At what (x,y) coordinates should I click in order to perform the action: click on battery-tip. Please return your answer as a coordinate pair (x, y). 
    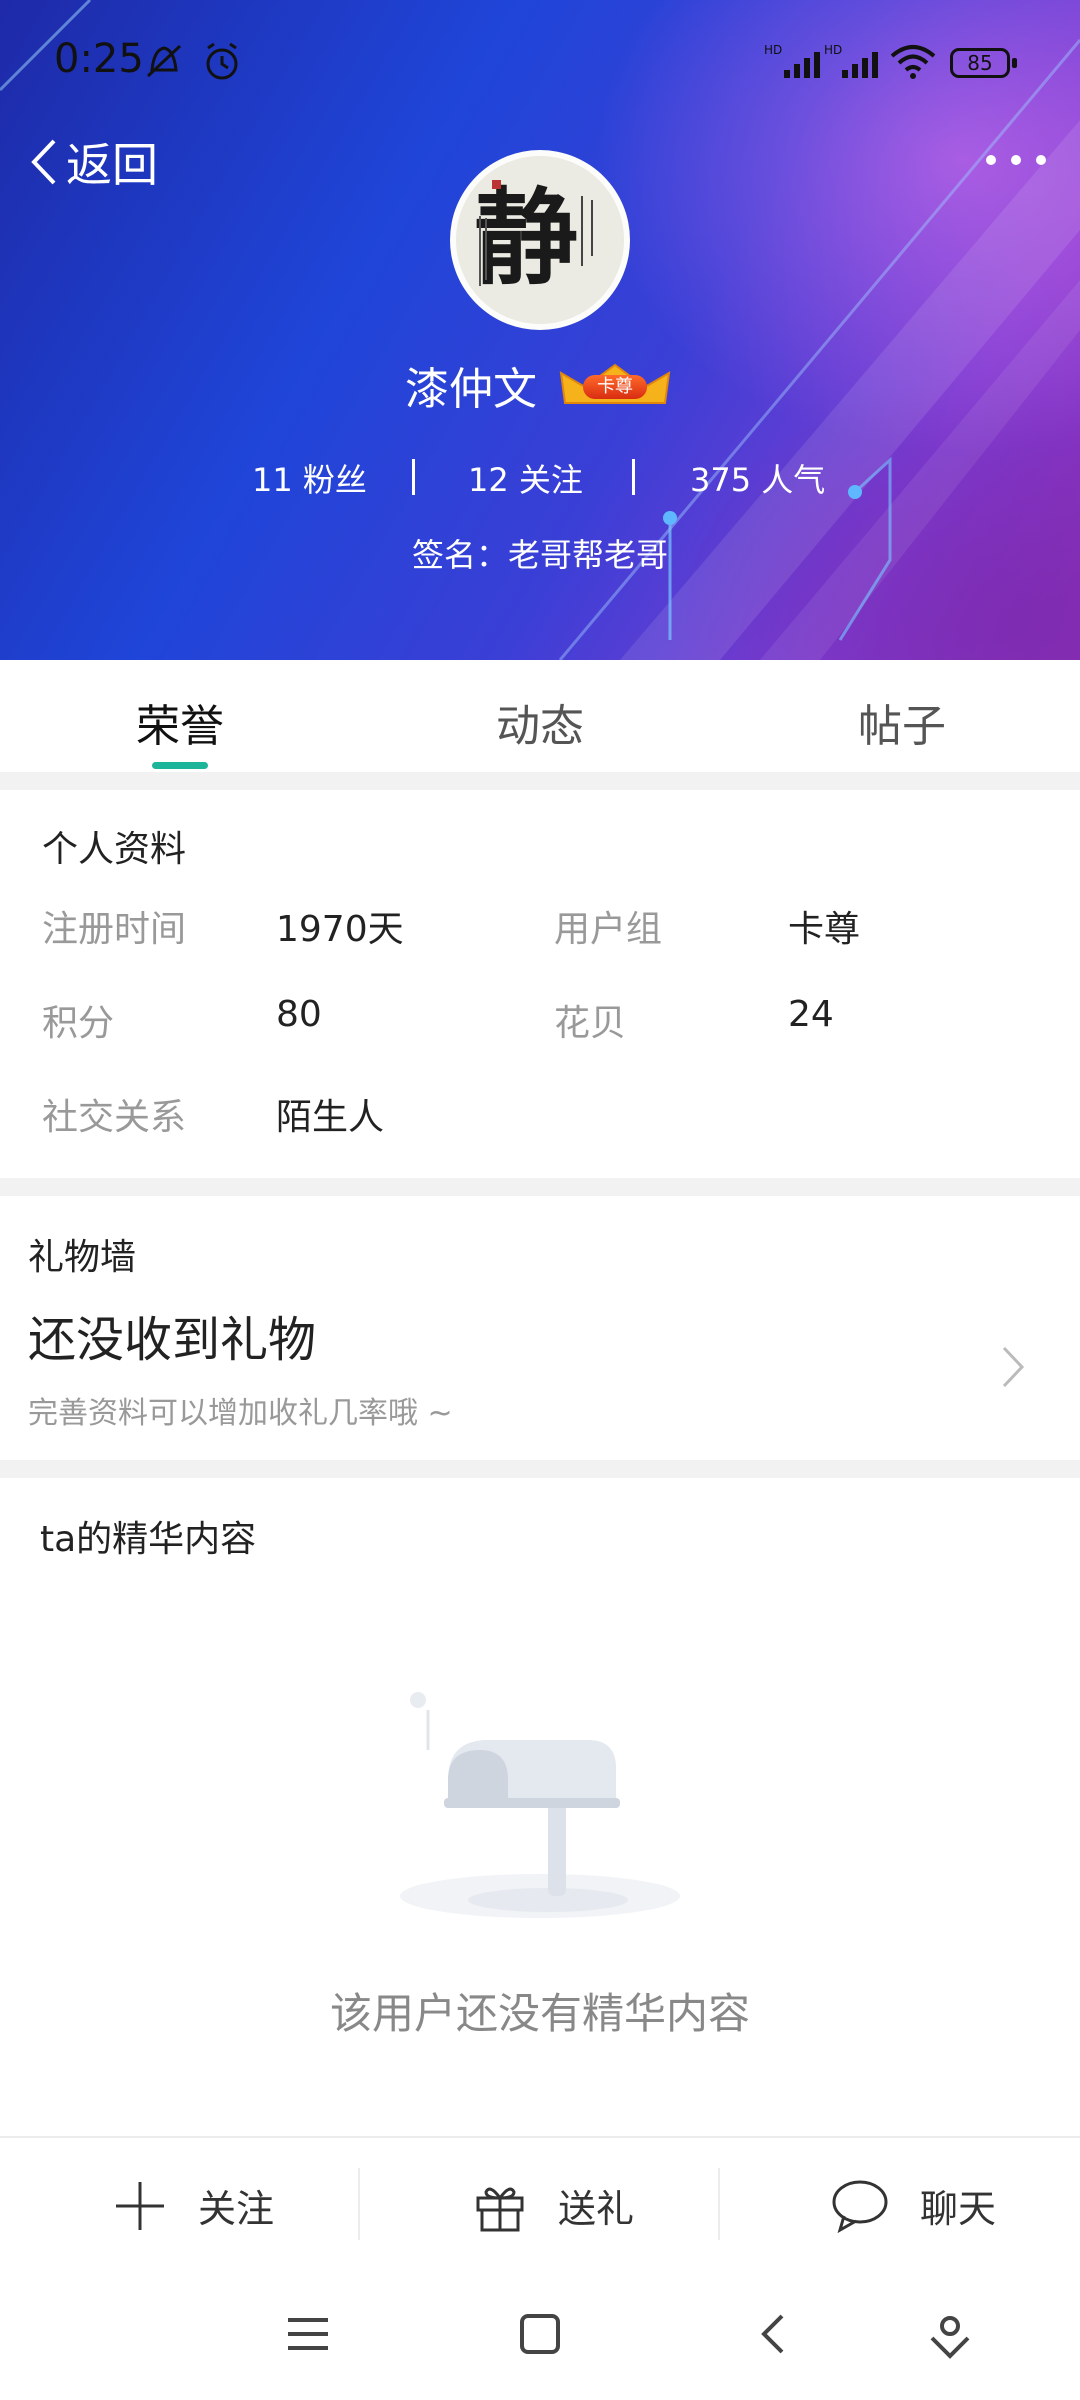
    Looking at the image, I should click on (1014, 63).